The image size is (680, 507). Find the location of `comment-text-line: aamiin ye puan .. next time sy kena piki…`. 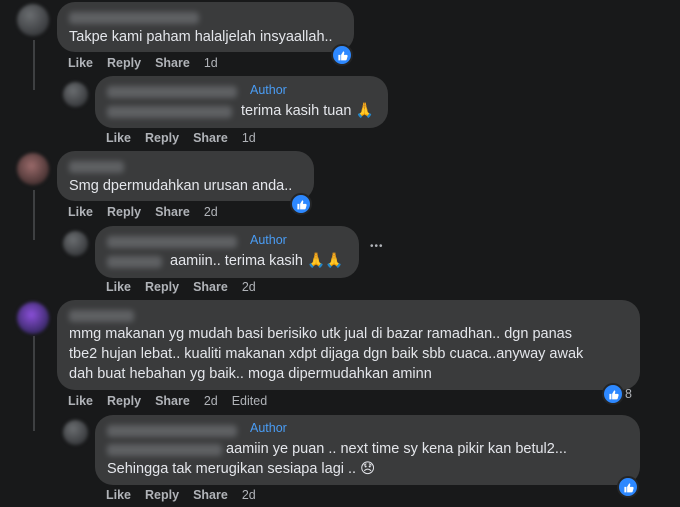

comment-text-line: aamiin ye puan .. next time sy kena piki… is located at coordinates (396, 449).